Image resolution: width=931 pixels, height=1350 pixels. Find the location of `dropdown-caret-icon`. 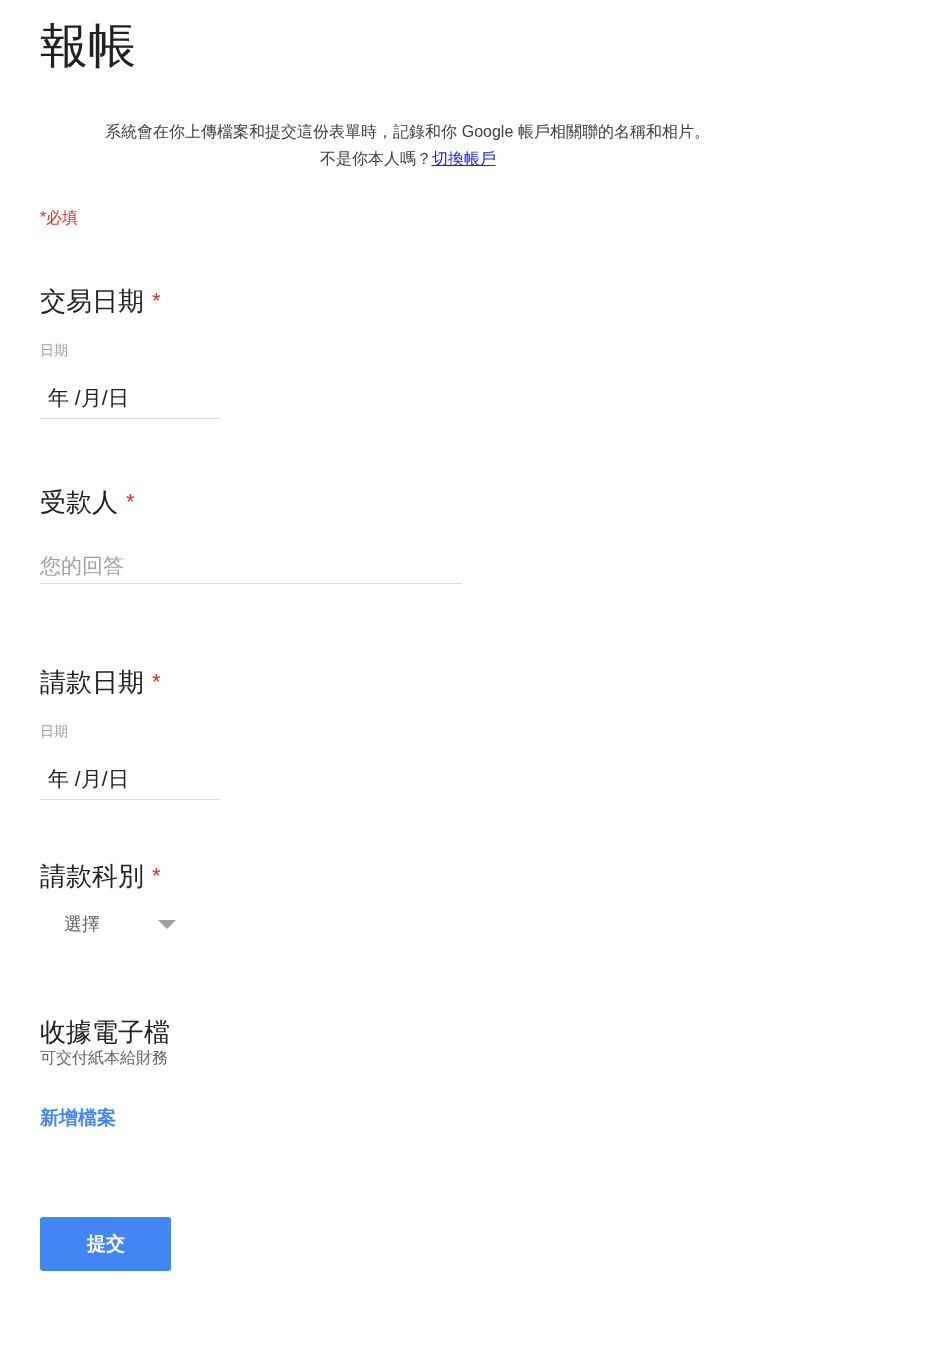

dropdown-caret-icon is located at coordinates (167, 924).